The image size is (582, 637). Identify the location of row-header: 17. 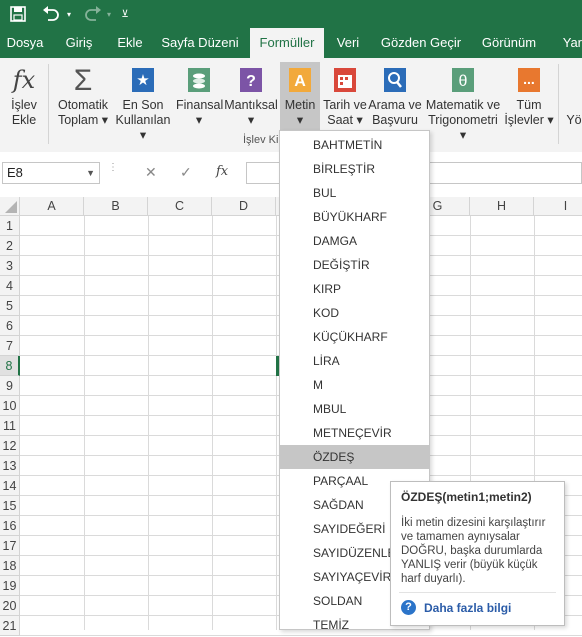
(10, 546).